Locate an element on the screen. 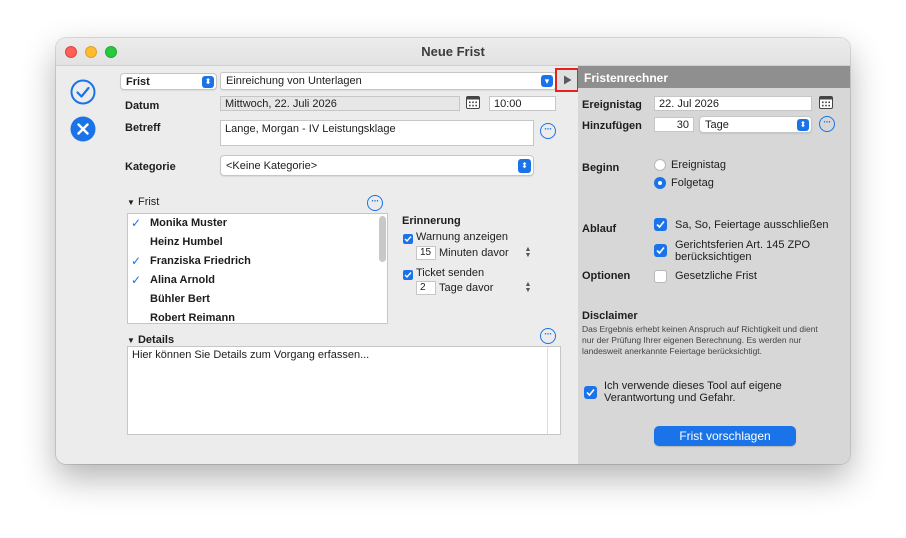 Image resolution: width=906 pixels, height=538 pixels. x-circle-icon is located at coordinates (83, 129).